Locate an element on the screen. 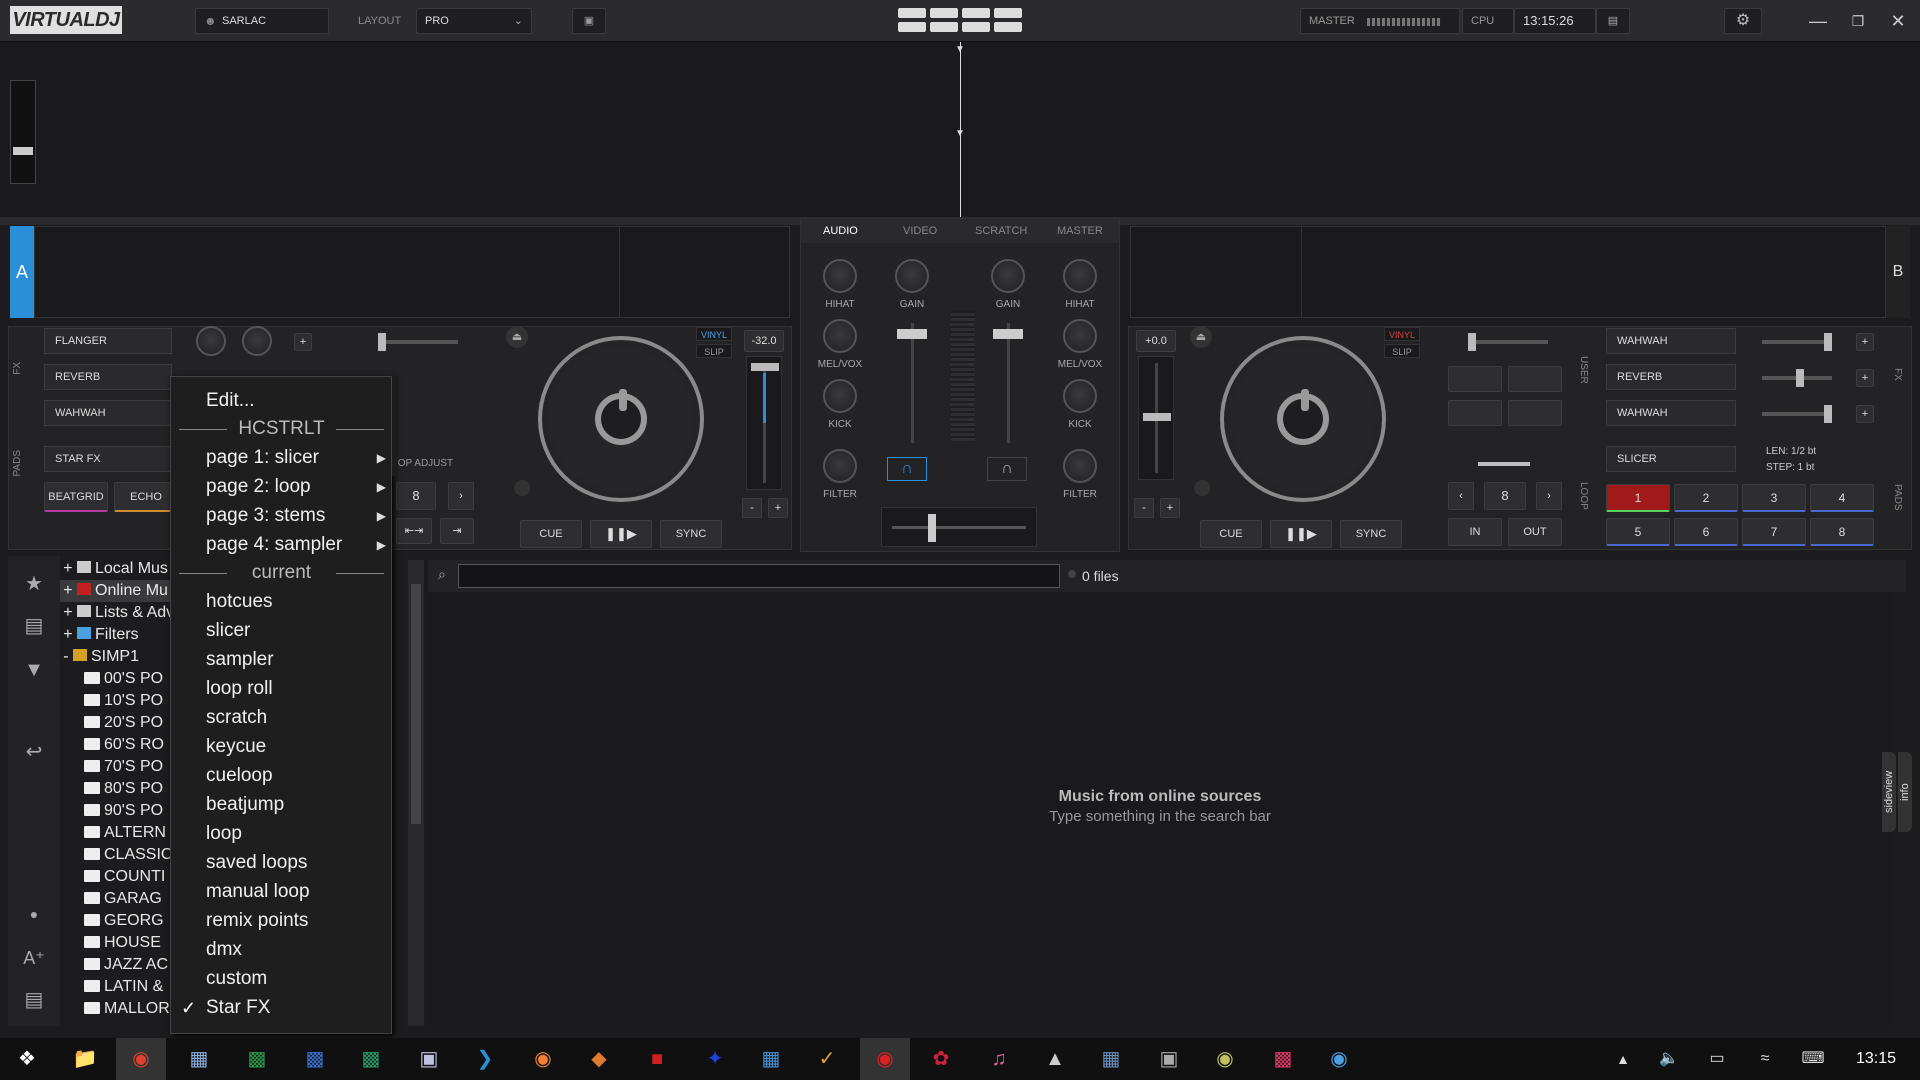 The height and width of the screenshot is (1080, 1920). app-icon: ■ is located at coordinates (657, 1059).